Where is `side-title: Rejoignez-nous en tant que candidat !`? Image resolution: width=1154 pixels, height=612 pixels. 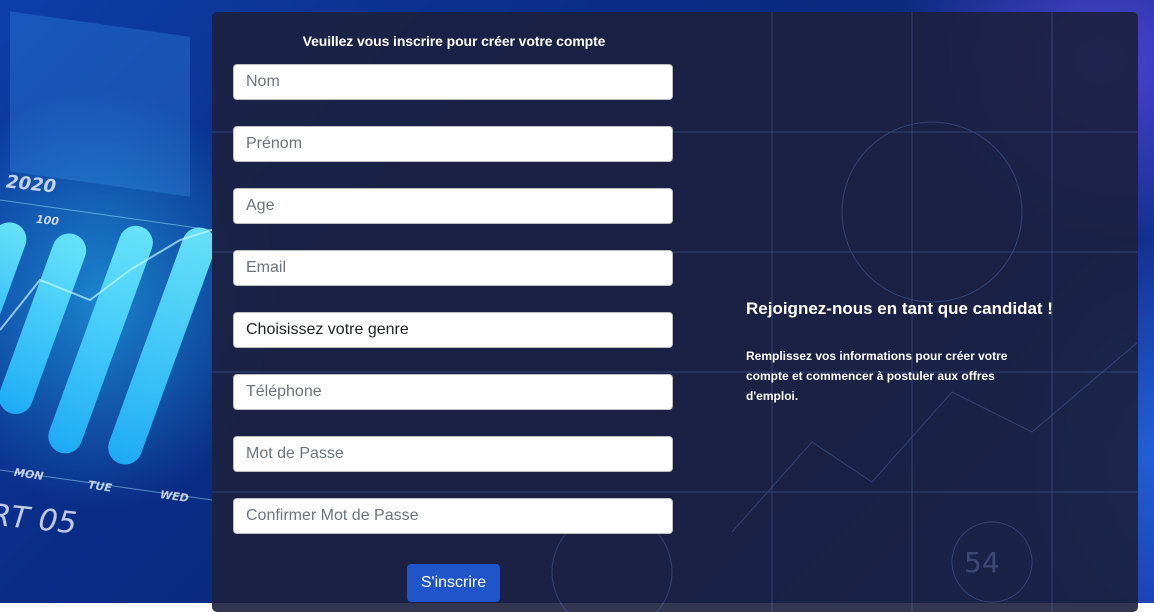 side-title: Rejoignez-nous en tant que candidat ! is located at coordinates (899, 308).